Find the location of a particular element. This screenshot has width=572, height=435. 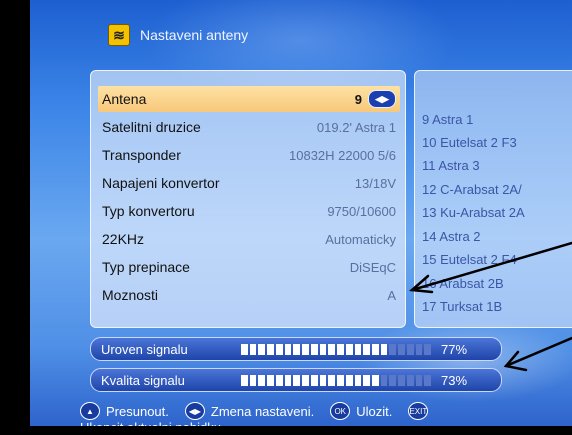

satellite-list-item: 9 Astra 1 is located at coordinates (447, 119).